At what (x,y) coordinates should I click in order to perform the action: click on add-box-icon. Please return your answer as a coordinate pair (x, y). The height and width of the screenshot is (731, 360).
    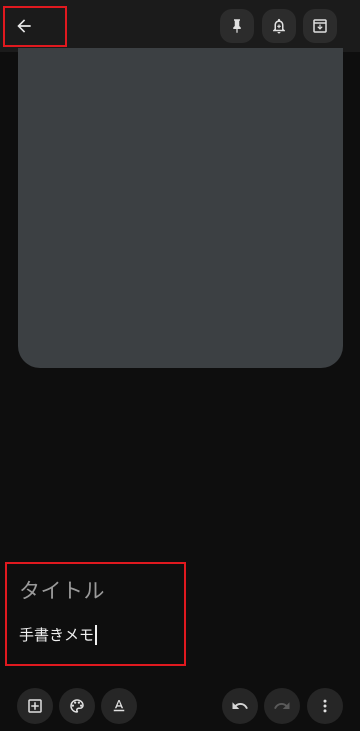
    Looking at the image, I should click on (35, 706).